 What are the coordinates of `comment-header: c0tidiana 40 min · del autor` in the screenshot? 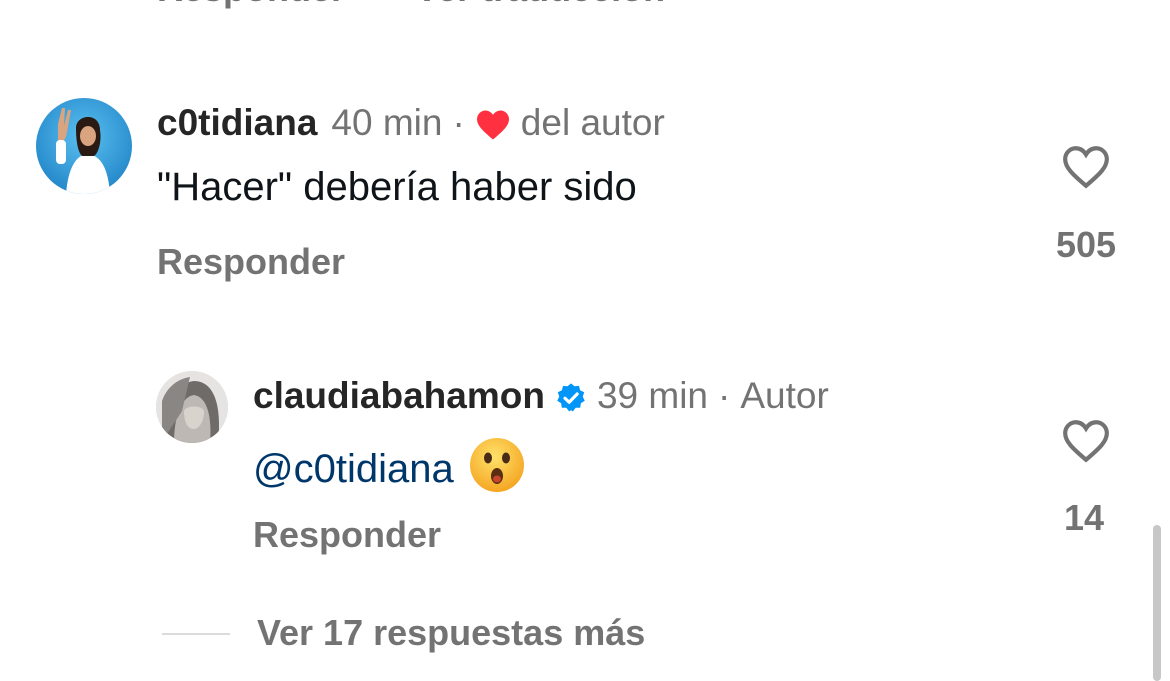 It's located at (411, 123).